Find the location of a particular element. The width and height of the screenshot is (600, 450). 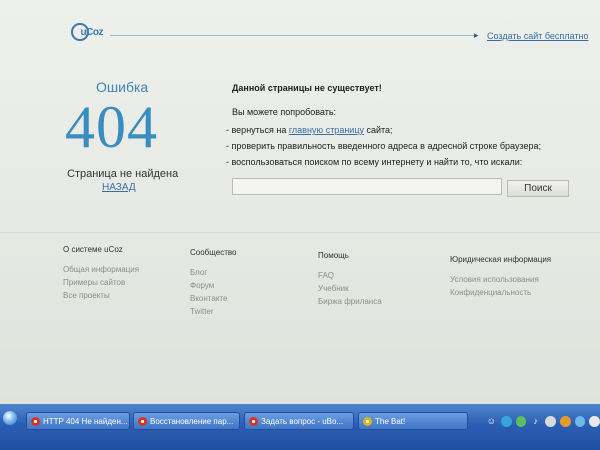

tray-misc-icon is located at coordinates (594, 421).